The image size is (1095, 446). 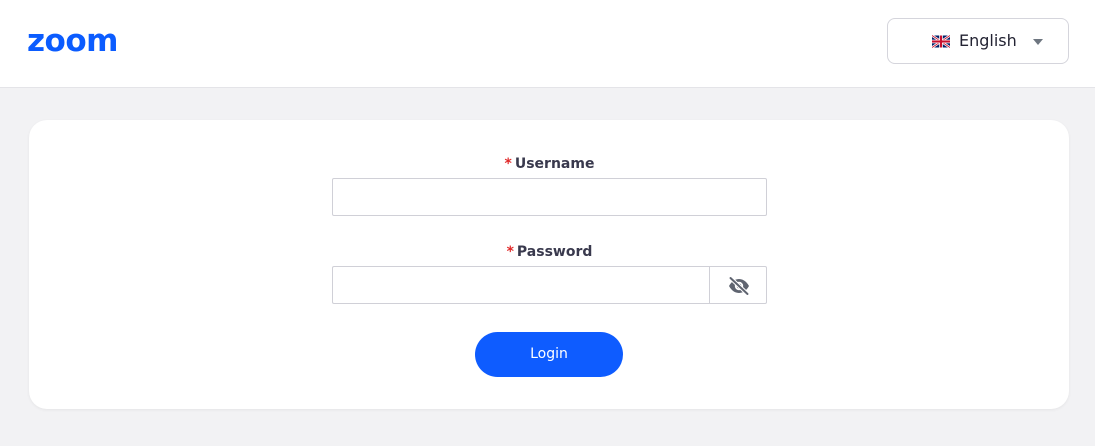 I want to click on password-input, so click(x=521, y=285).